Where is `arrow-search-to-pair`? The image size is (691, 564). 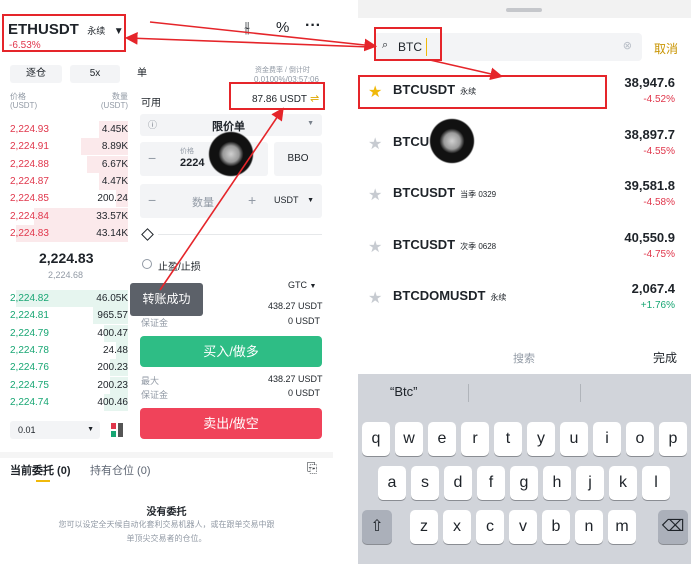 arrow-search-to-pair is located at coordinates (247, 39).